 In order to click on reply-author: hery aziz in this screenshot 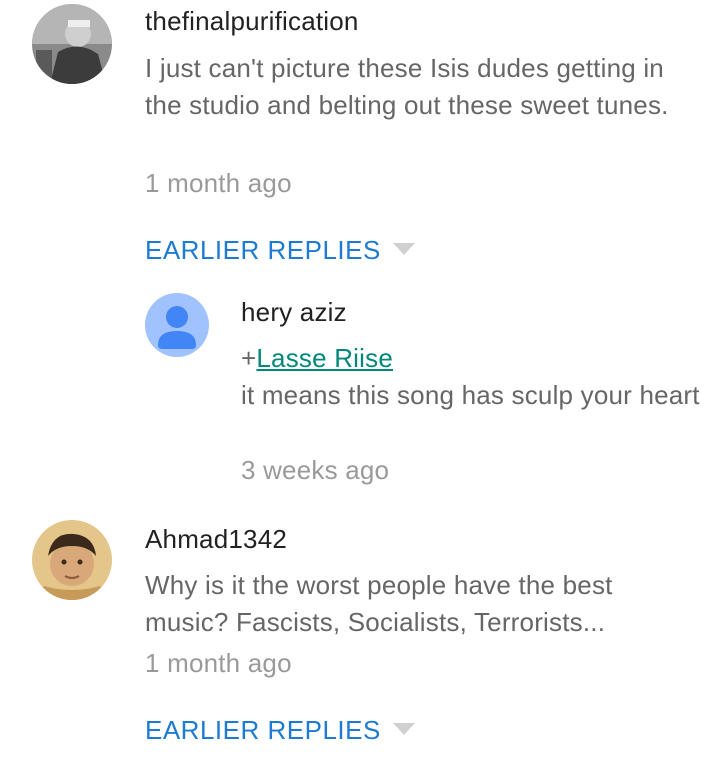, I will do `click(294, 312)`.